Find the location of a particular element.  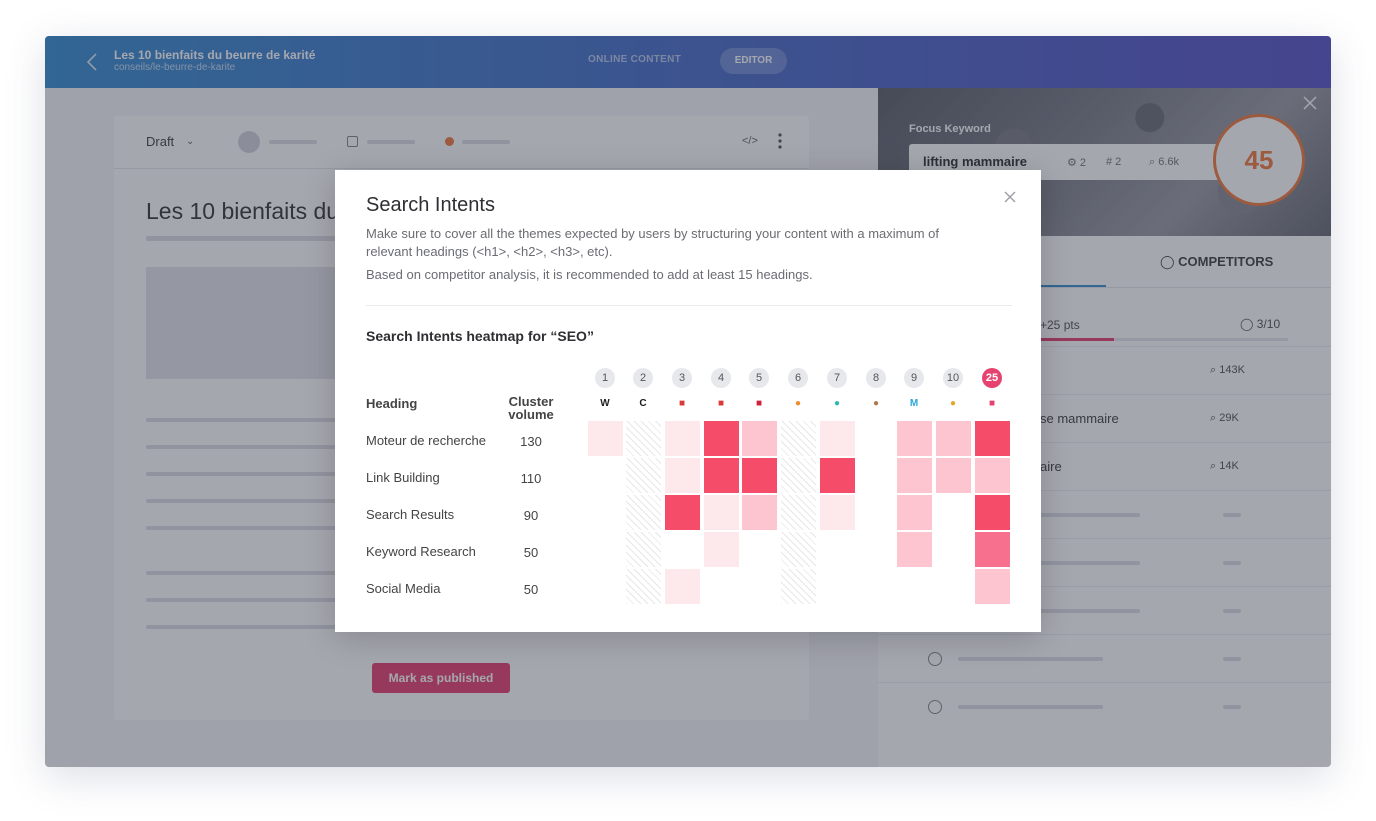

heatmap-row-label: Moteur de recherche is located at coordinates (426, 440).